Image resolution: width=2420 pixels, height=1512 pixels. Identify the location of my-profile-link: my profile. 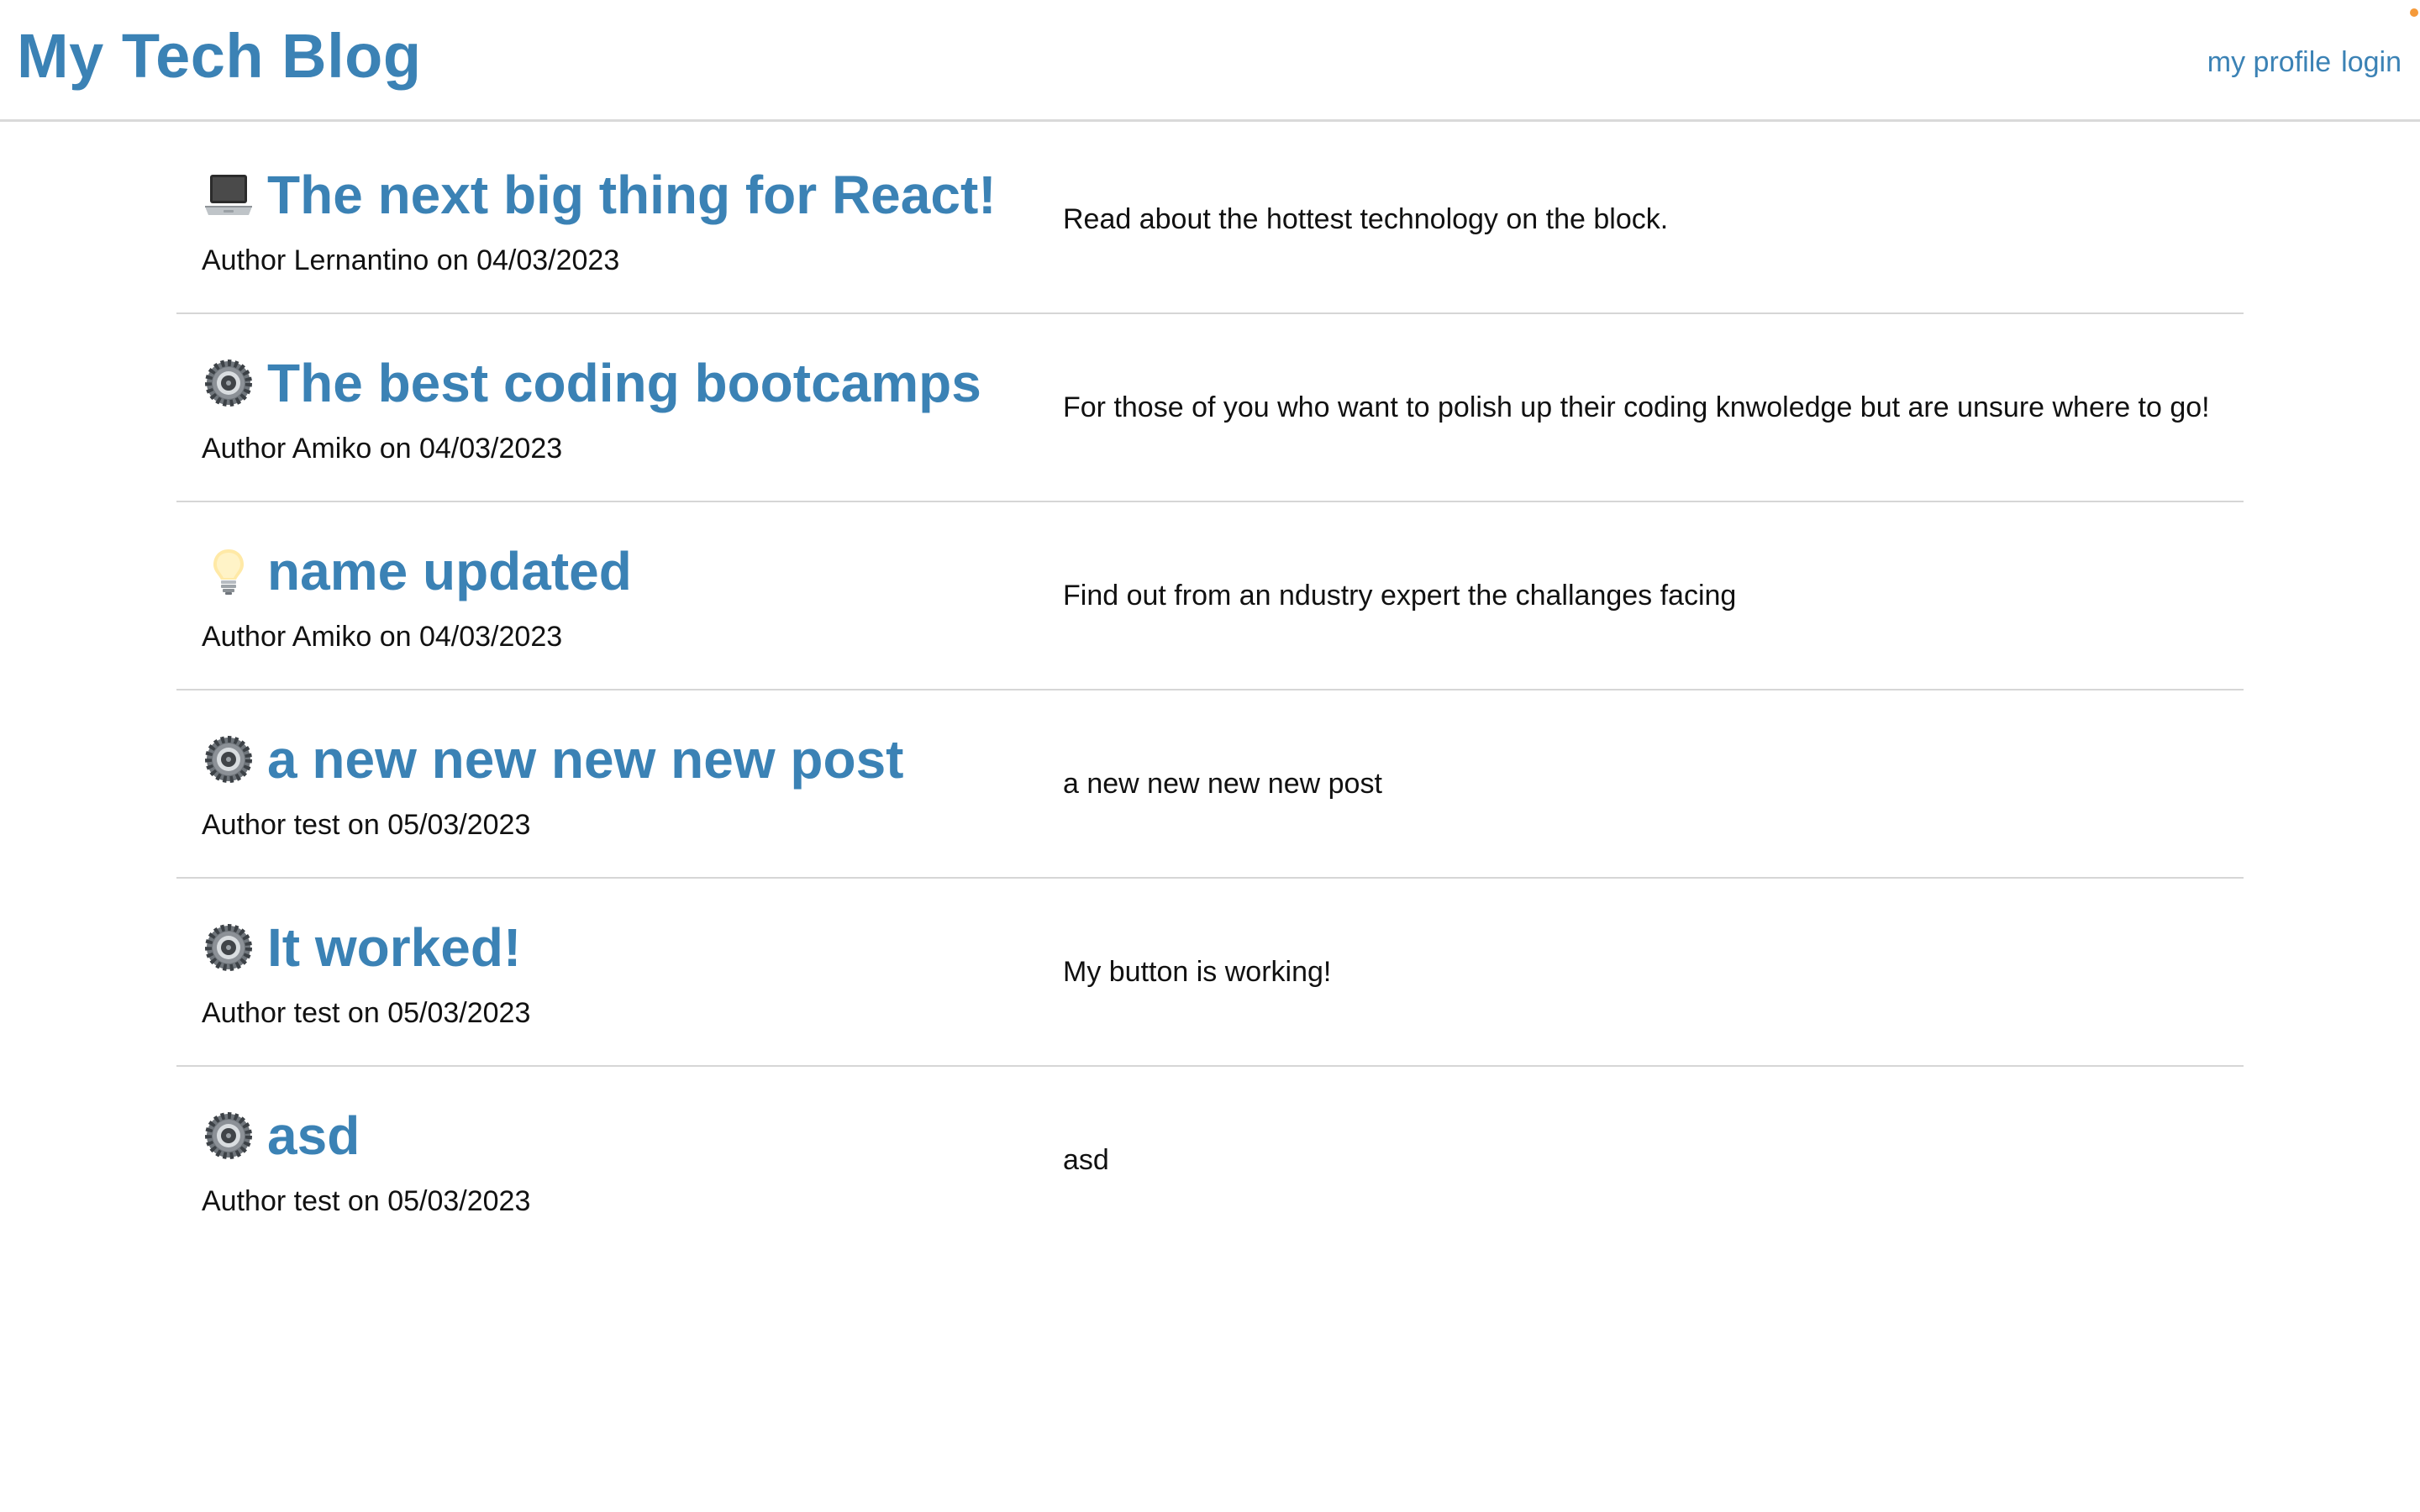
(2269, 62).